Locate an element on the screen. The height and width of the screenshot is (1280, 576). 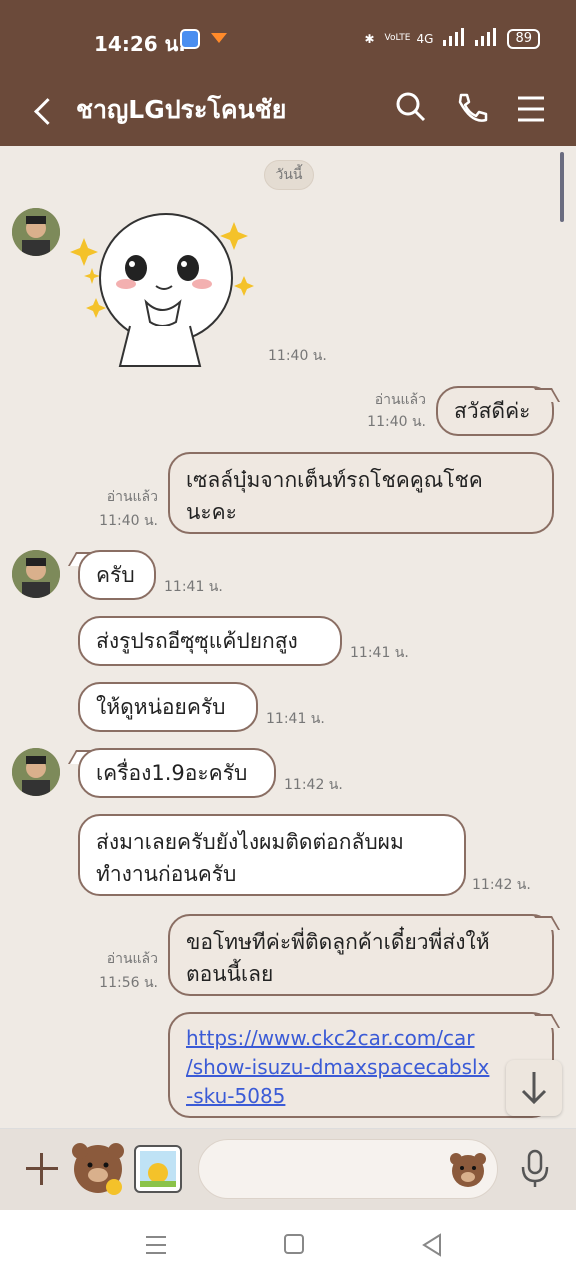
date-separator: วันนี้ is located at coordinates (289, 175).